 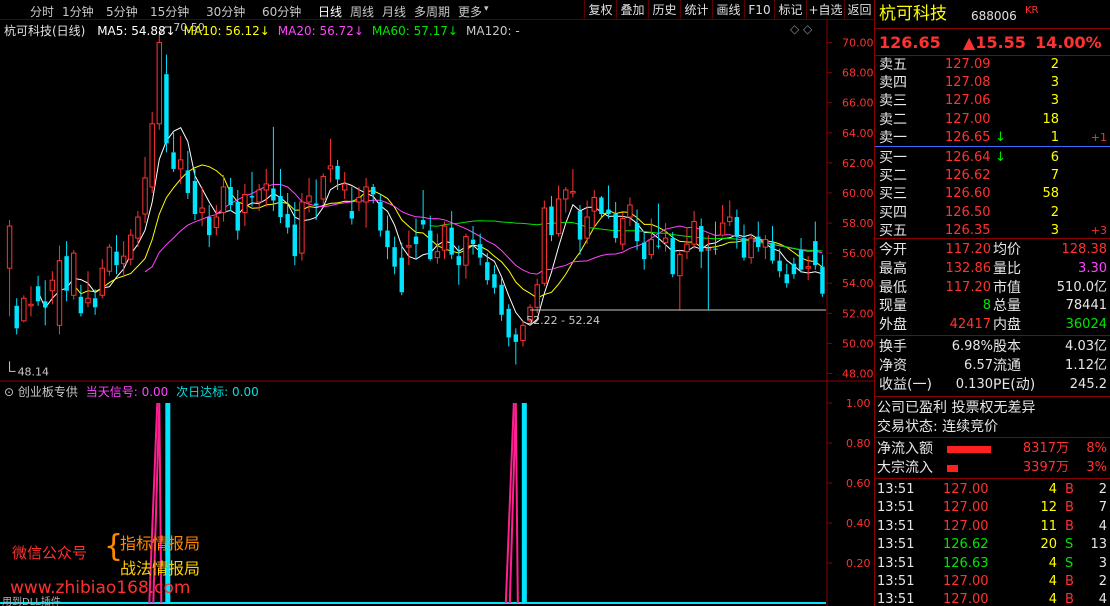 I want to click on tick-volume: 12, so click(x=1048, y=508).